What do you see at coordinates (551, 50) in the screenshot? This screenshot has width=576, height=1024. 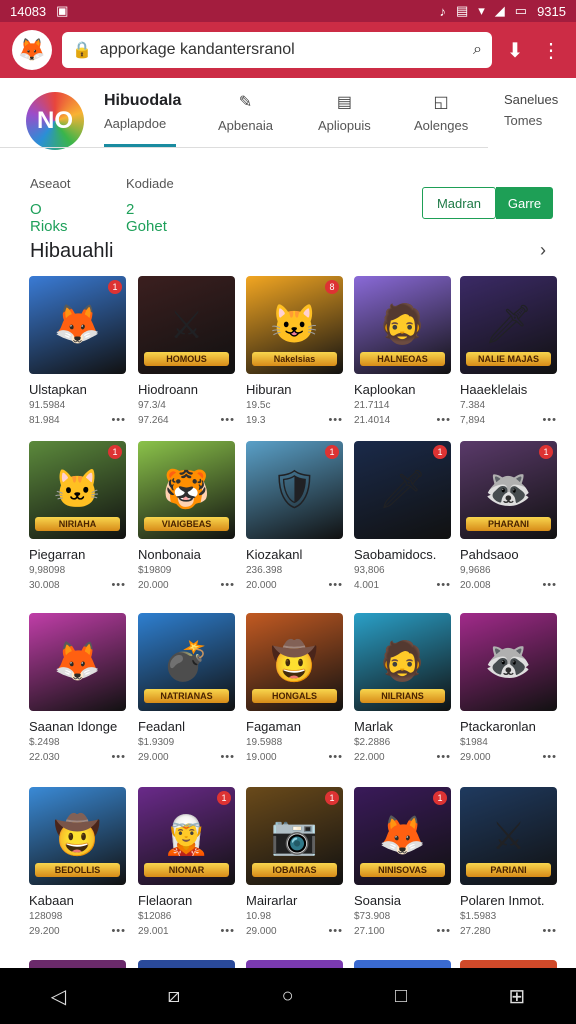 I see `more-menu-icon: ⋮` at bounding box center [551, 50].